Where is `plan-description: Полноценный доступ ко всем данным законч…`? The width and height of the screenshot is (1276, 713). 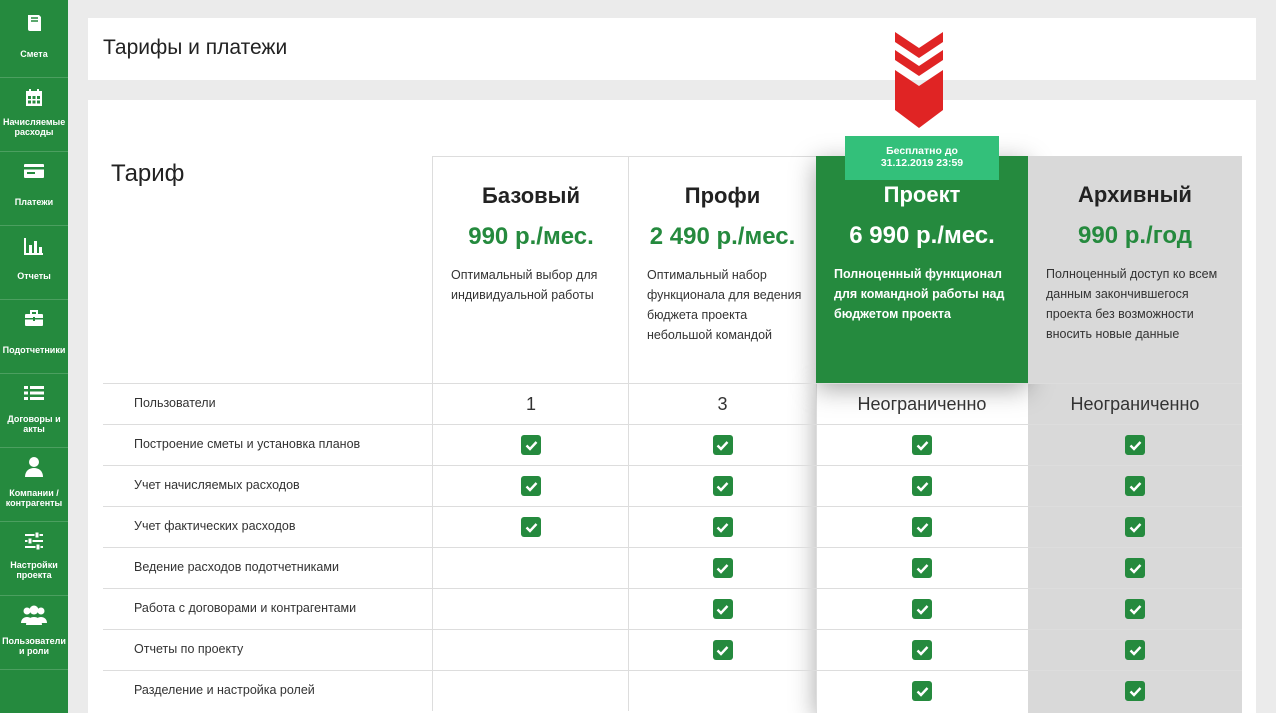 plan-description: Полноценный доступ ко всем данным законч… is located at coordinates (1132, 304).